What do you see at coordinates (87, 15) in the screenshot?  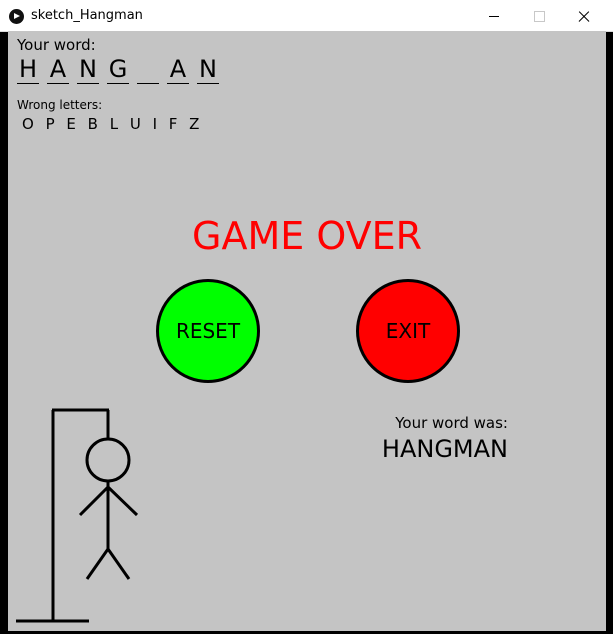 I see `window-title: sketch_Hangman` at bounding box center [87, 15].